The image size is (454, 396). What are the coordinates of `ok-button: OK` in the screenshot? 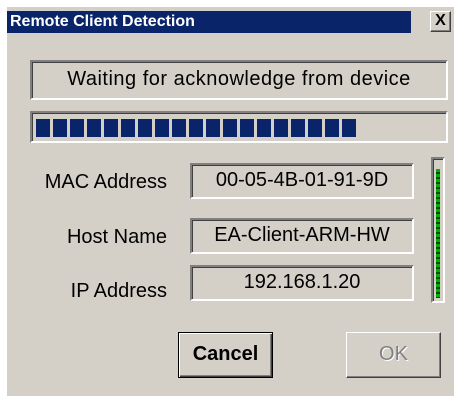 It's located at (393, 355).